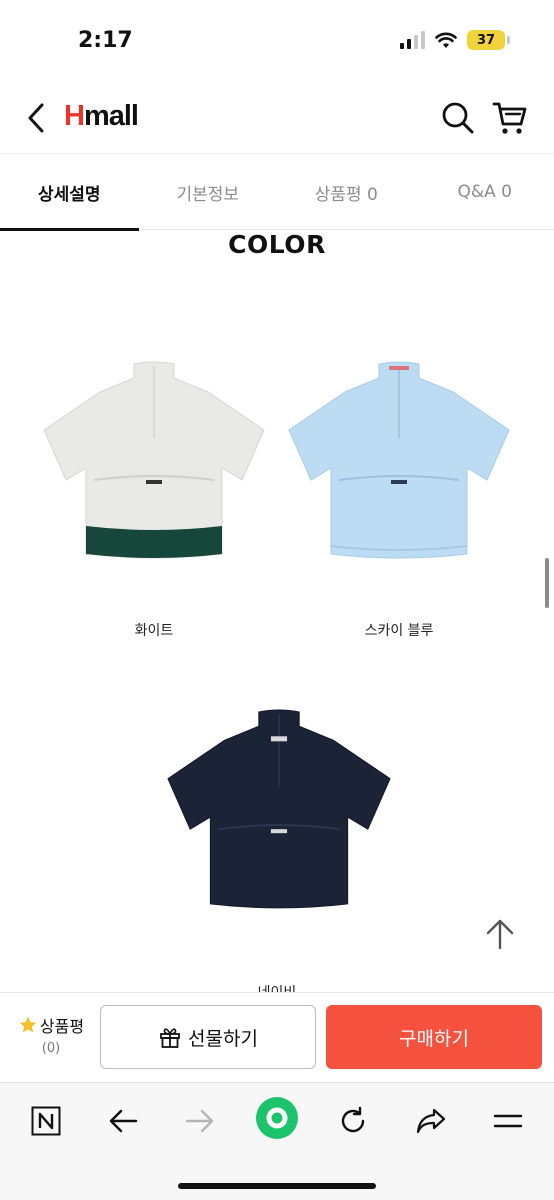 This screenshot has height=1200, width=554. I want to click on status-time: 2:17, so click(105, 40).